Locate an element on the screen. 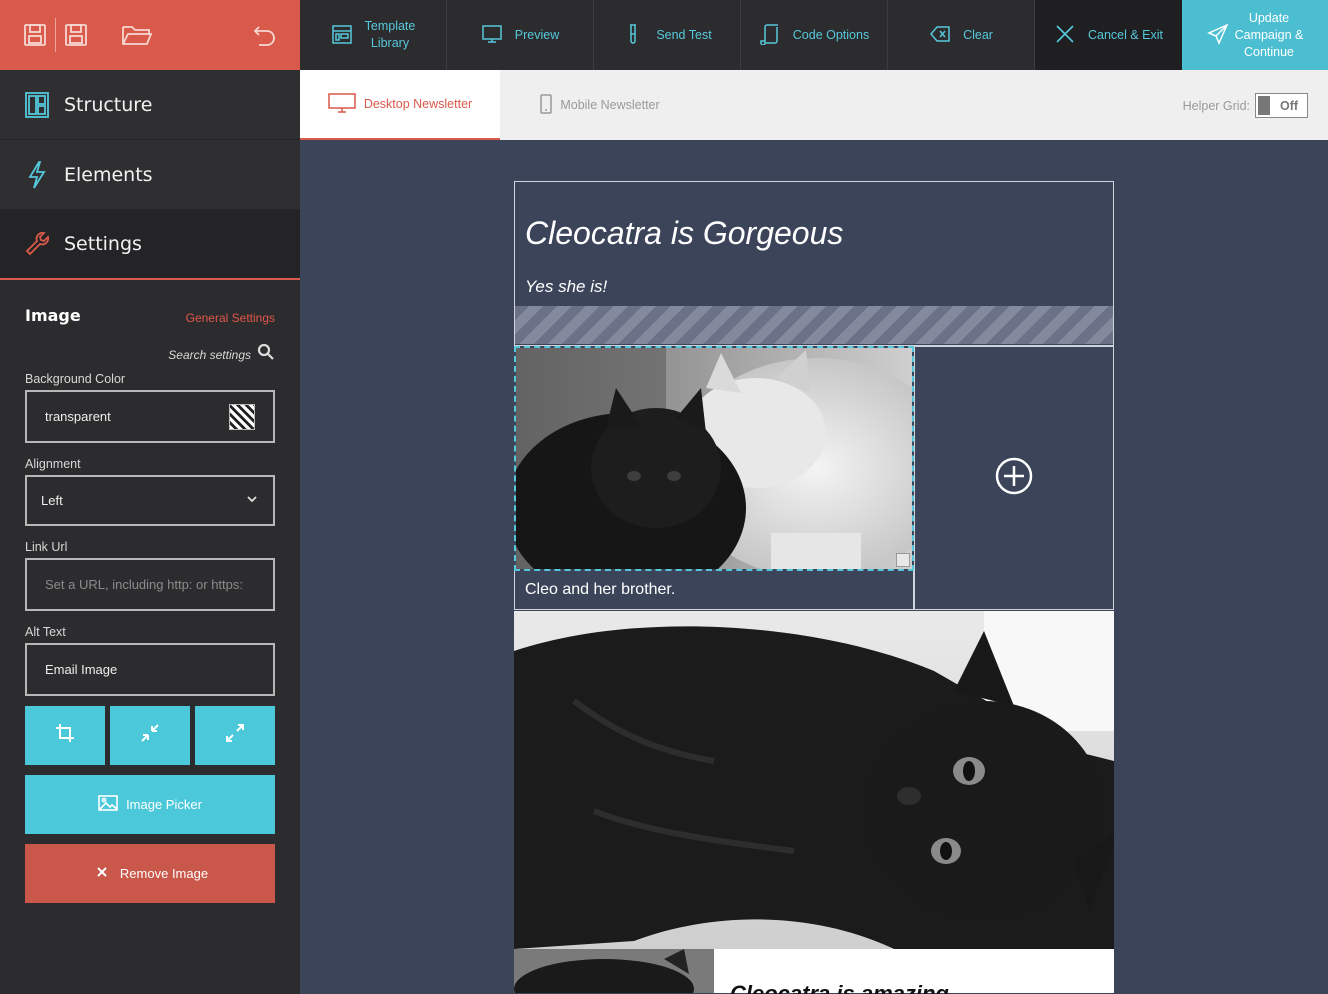 The width and height of the screenshot is (1328, 994). panel-structure: Structure is located at coordinates (150, 105).